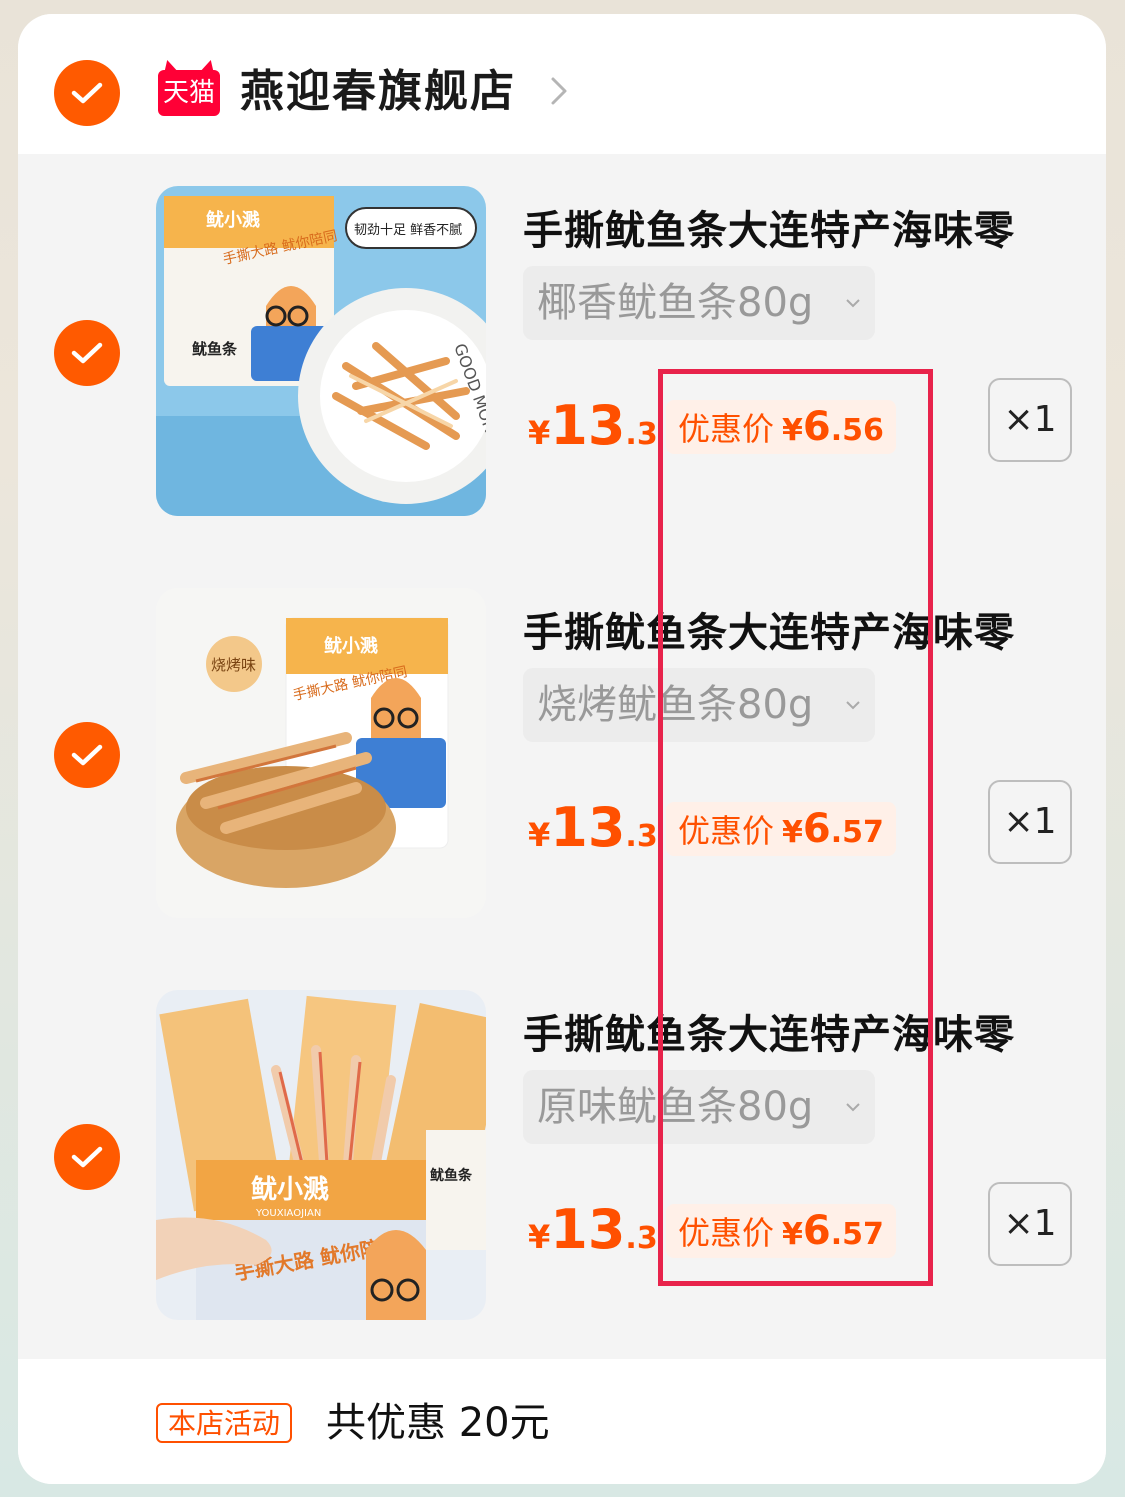  I want to click on shop-activity-footer: 本店活动 共优惠 20元, so click(562, 1421).